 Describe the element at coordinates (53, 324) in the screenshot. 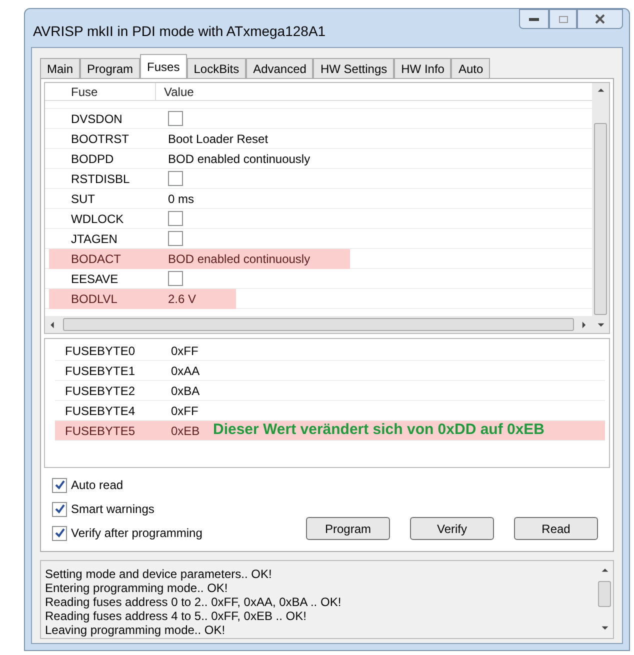

I see `scroll-left-icon` at that location.